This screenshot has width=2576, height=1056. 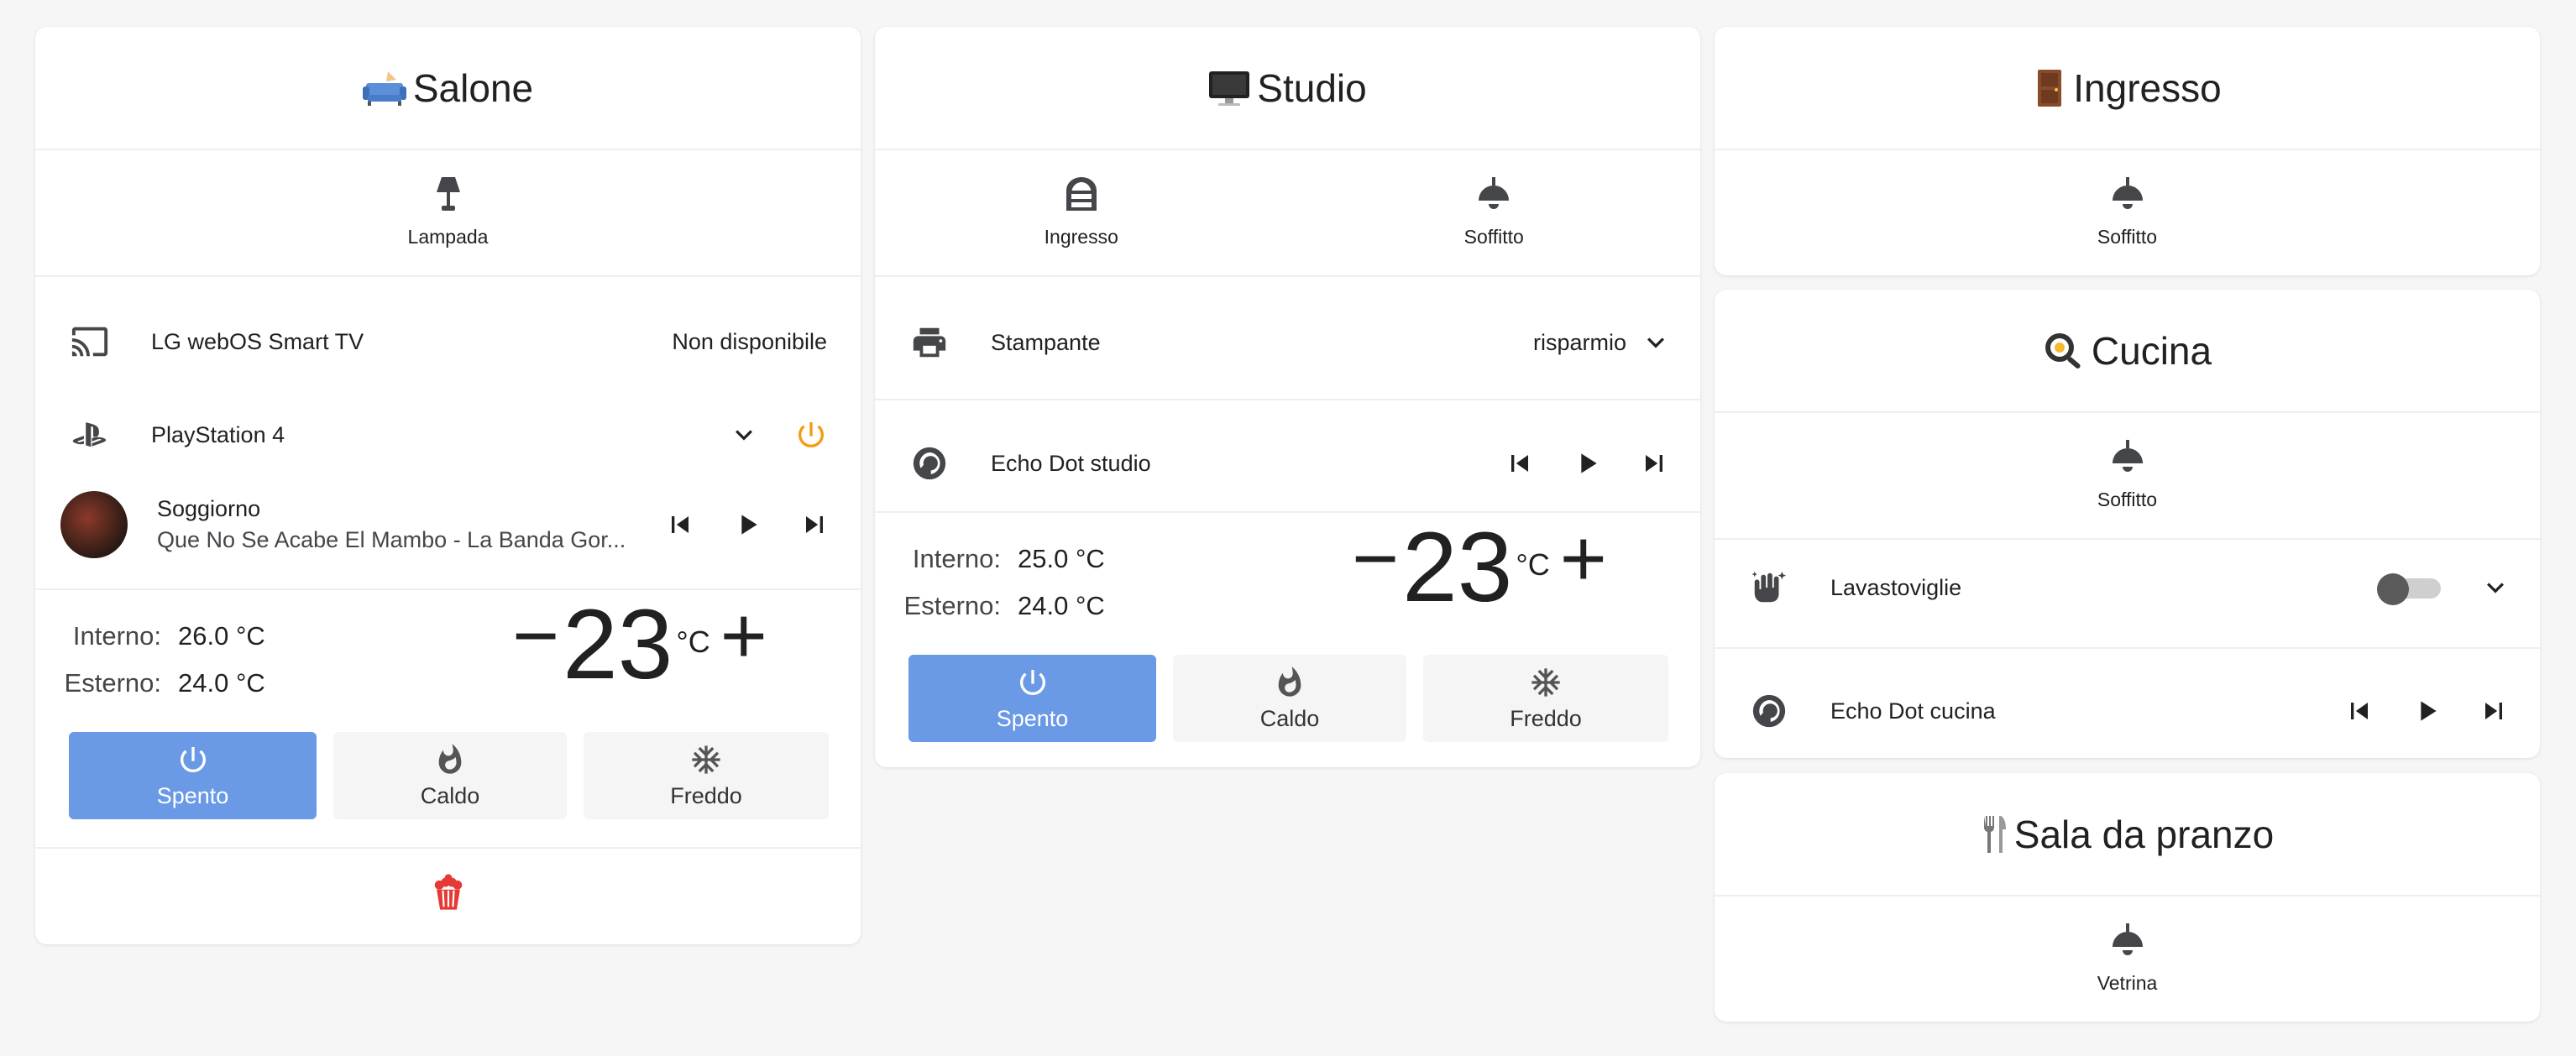 I want to click on card-title-studio: Studio, so click(x=1287, y=88).